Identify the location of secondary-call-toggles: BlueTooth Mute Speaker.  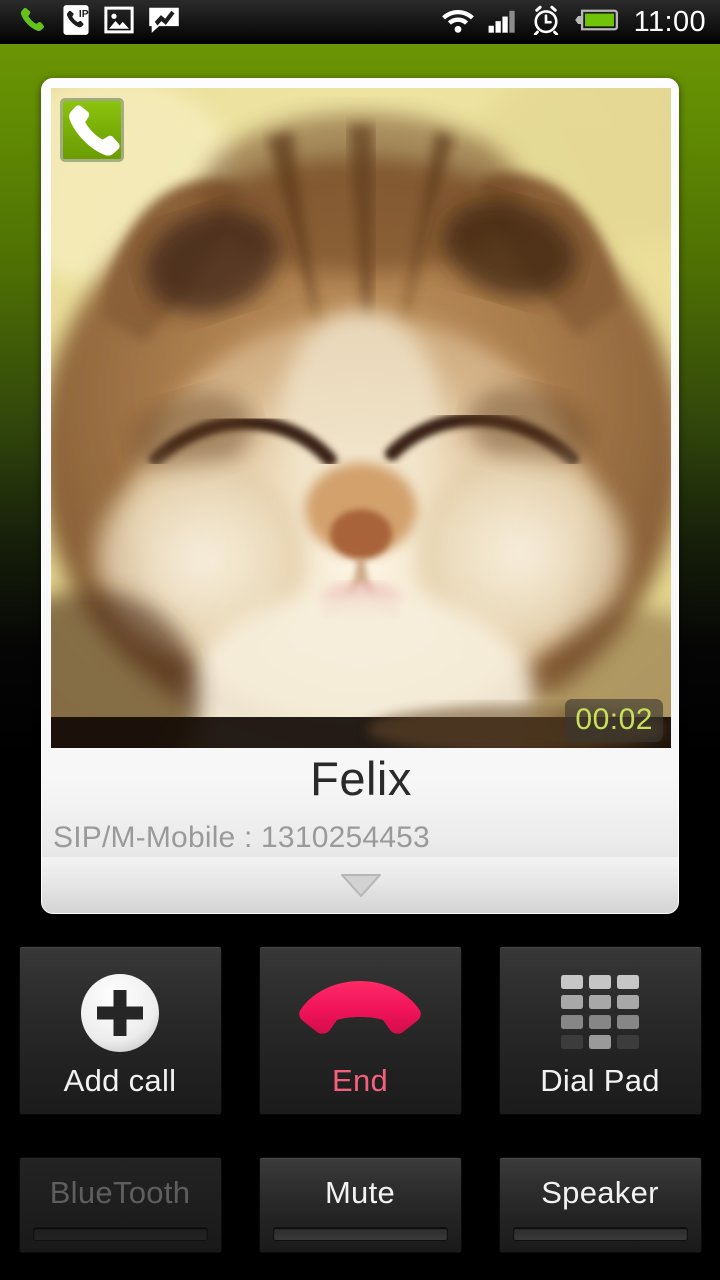
(360, 1205).